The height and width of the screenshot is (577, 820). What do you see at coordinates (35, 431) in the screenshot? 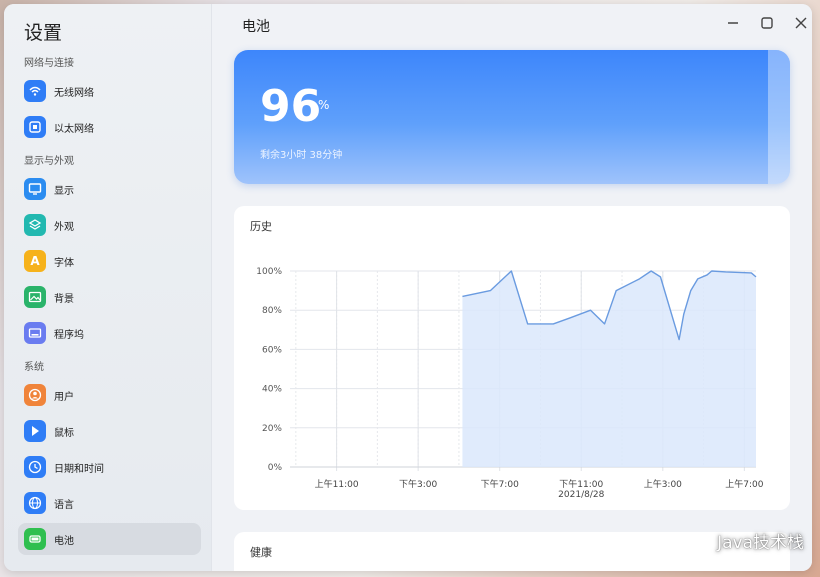
I see `cursor-icon` at bounding box center [35, 431].